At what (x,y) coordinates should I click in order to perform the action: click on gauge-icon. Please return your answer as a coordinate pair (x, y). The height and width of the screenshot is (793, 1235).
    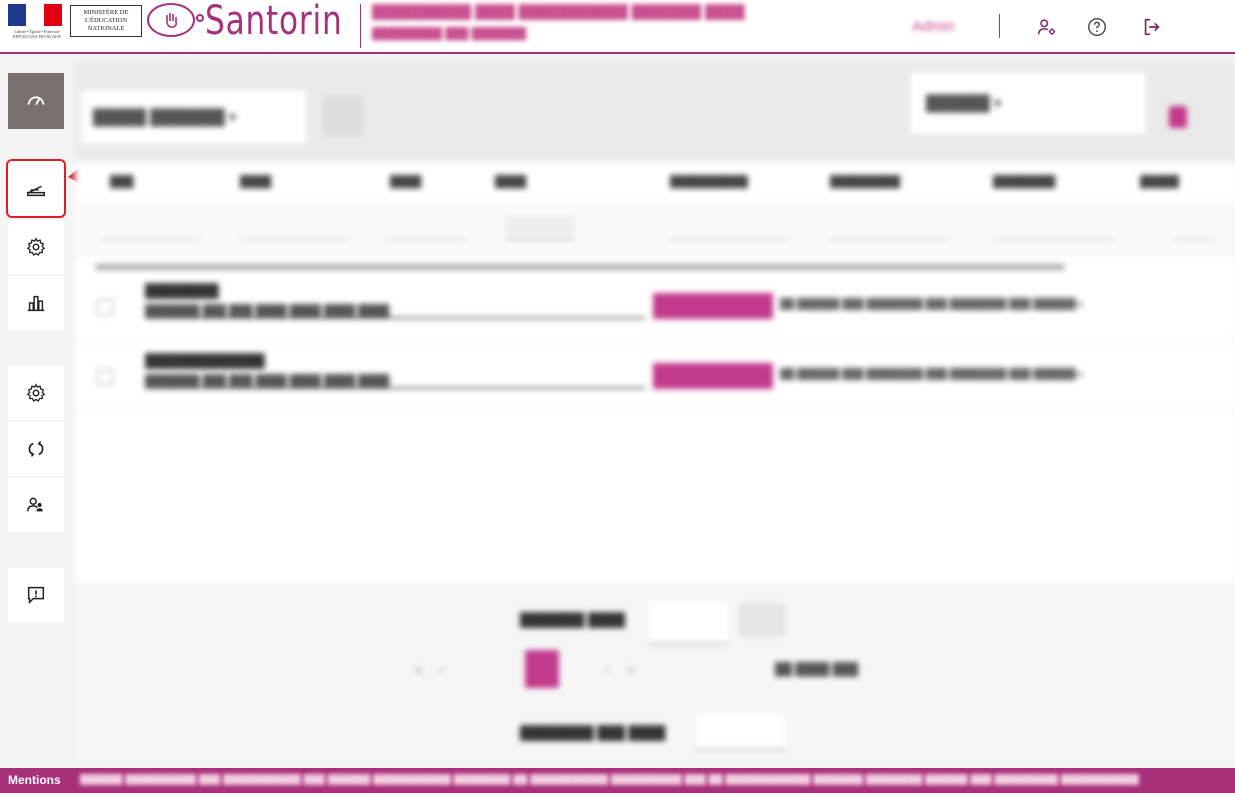
    Looking at the image, I should click on (36, 101).